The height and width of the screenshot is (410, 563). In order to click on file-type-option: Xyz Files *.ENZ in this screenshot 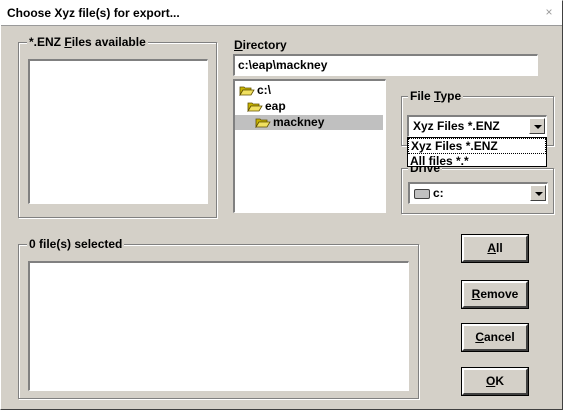, I will do `click(477, 146)`.